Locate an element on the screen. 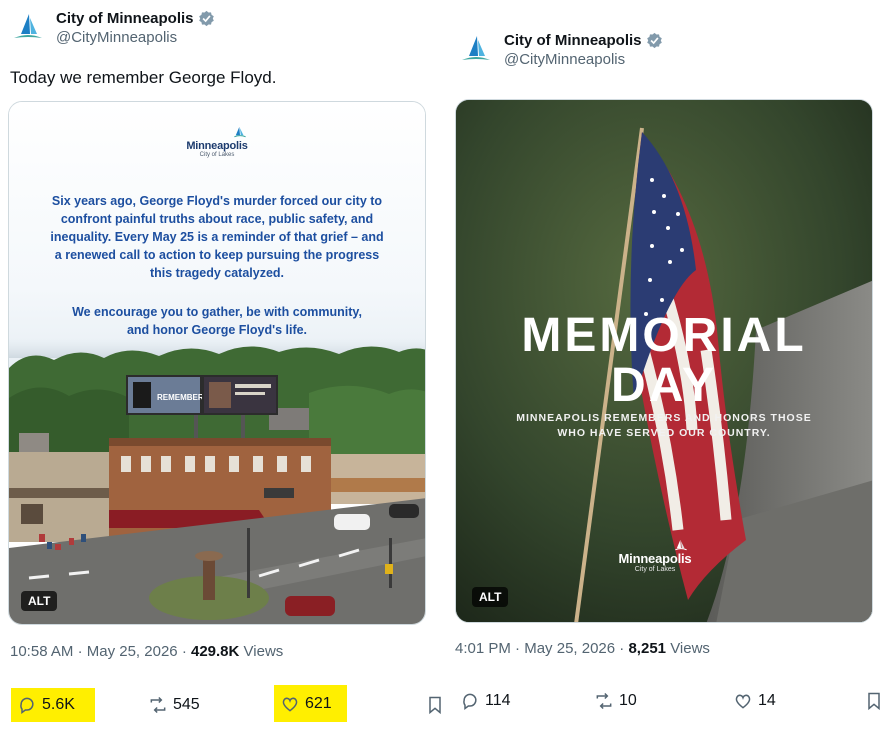 This screenshot has height=743, width=882. repost-count: 545 is located at coordinates (186, 704).